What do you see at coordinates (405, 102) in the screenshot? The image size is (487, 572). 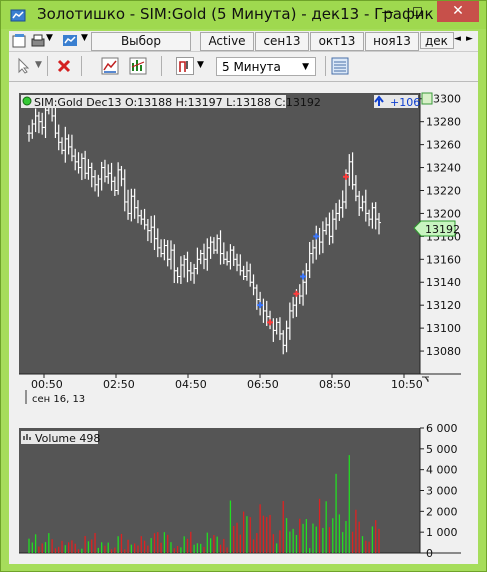 I see `position-text: +106` at bounding box center [405, 102].